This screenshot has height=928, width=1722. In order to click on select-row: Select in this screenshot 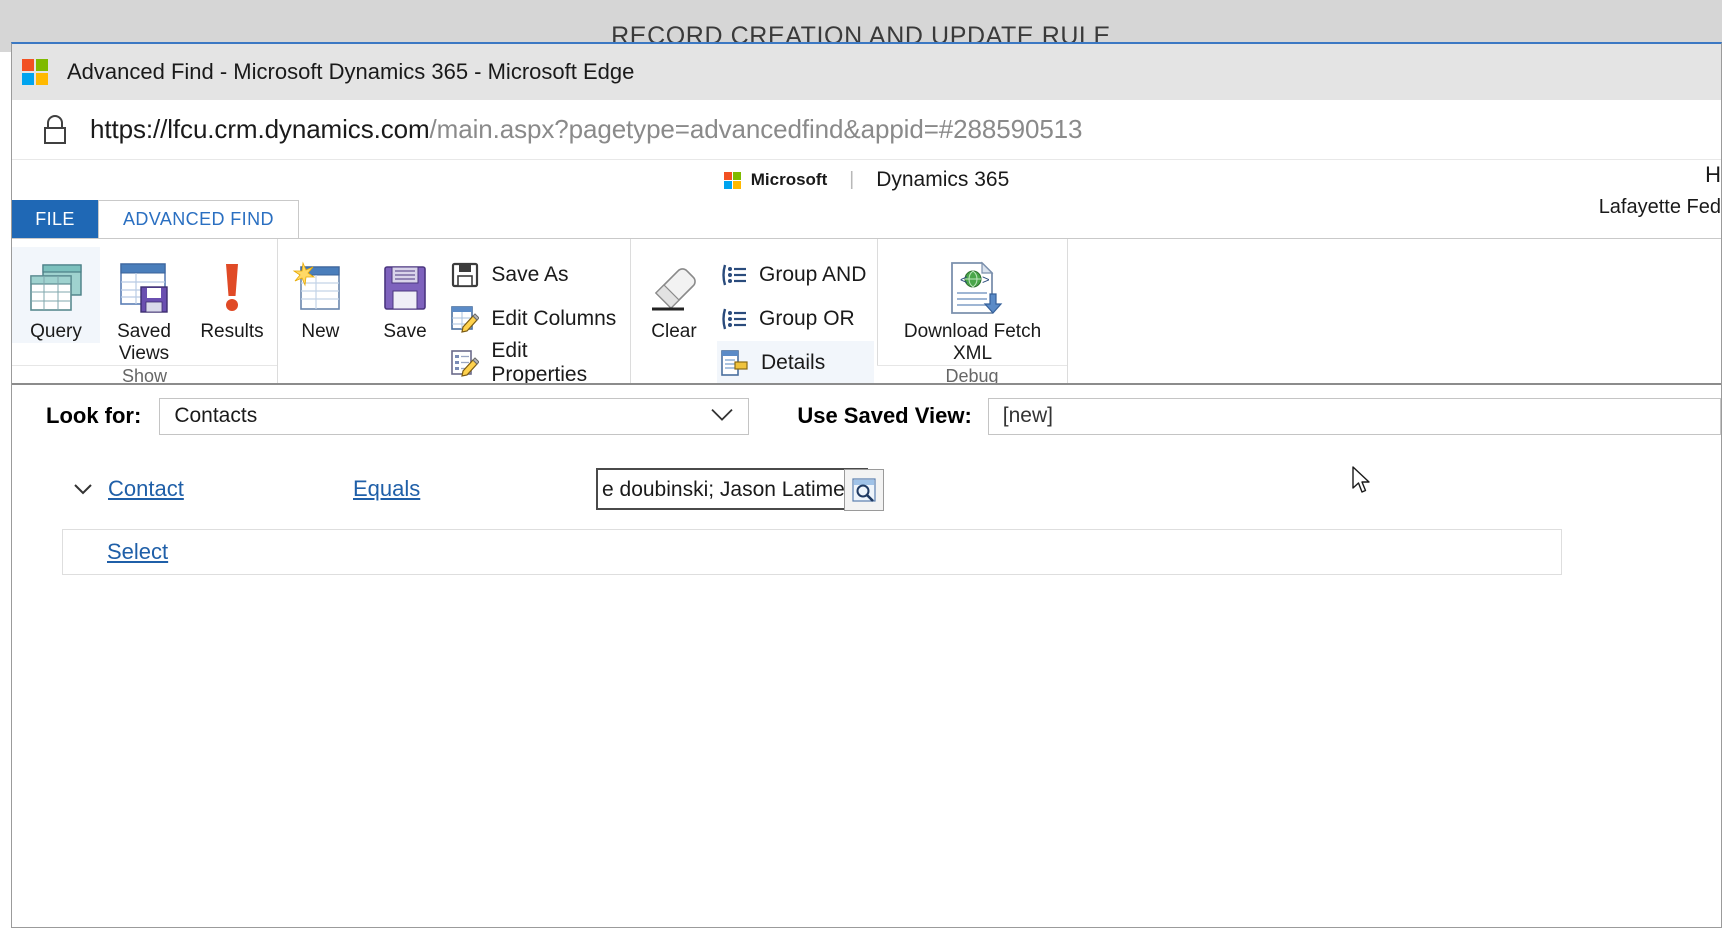, I will do `click(812, 552)`.